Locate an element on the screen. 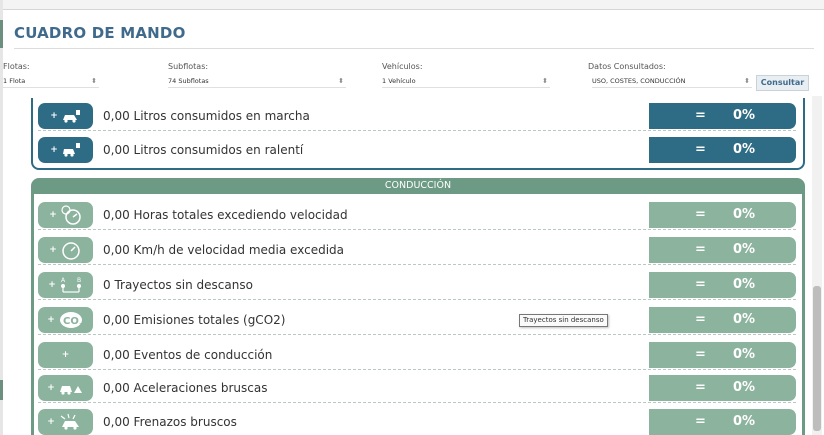 Image resolution: width=824 pixels, height=435 pixels. flotas-label: Flotas: is located at coordinates (16, 66).